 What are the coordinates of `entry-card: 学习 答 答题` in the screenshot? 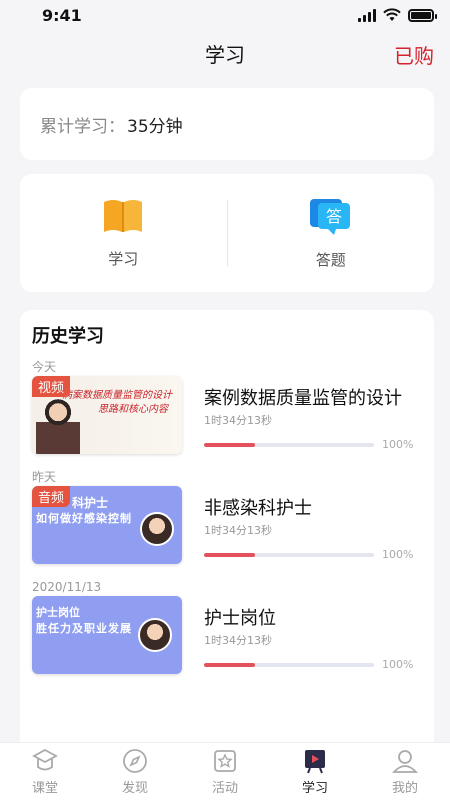 It's located at (227, 233).